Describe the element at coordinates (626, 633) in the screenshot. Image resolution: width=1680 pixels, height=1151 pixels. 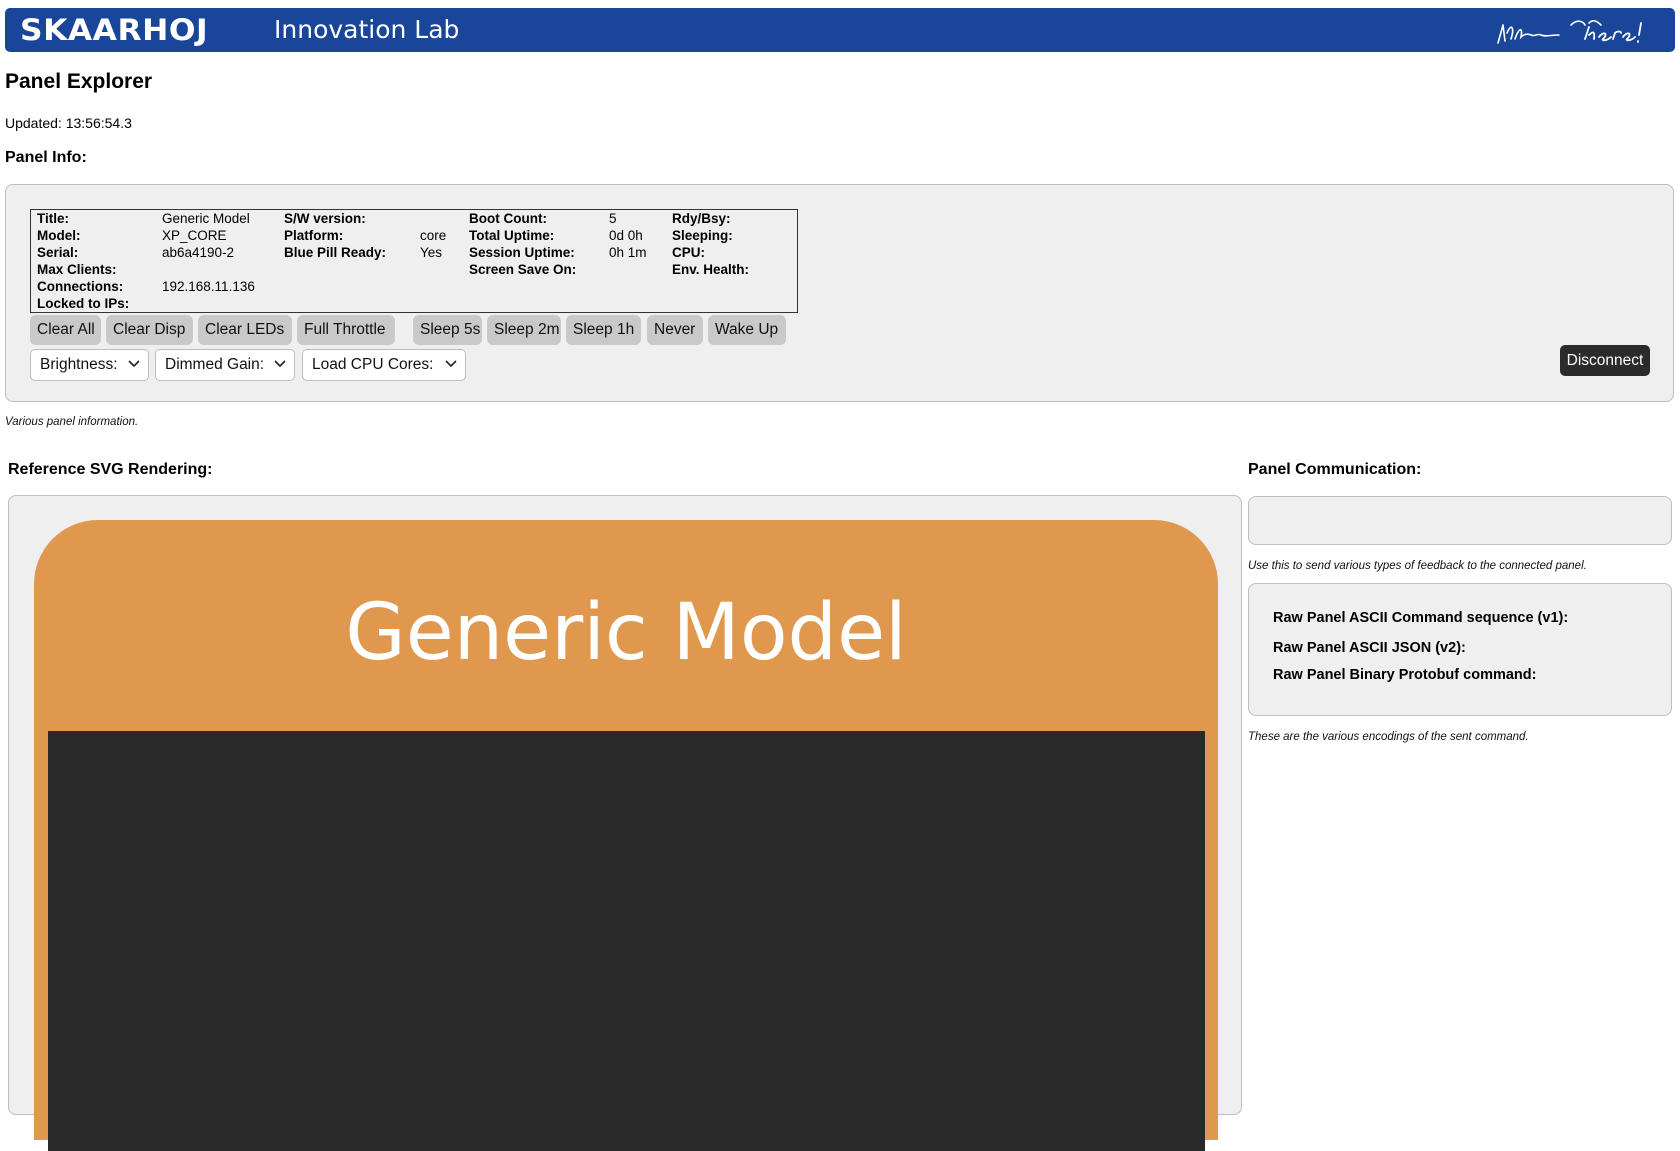
I see `panel-model-title: Generic Model` at that location.